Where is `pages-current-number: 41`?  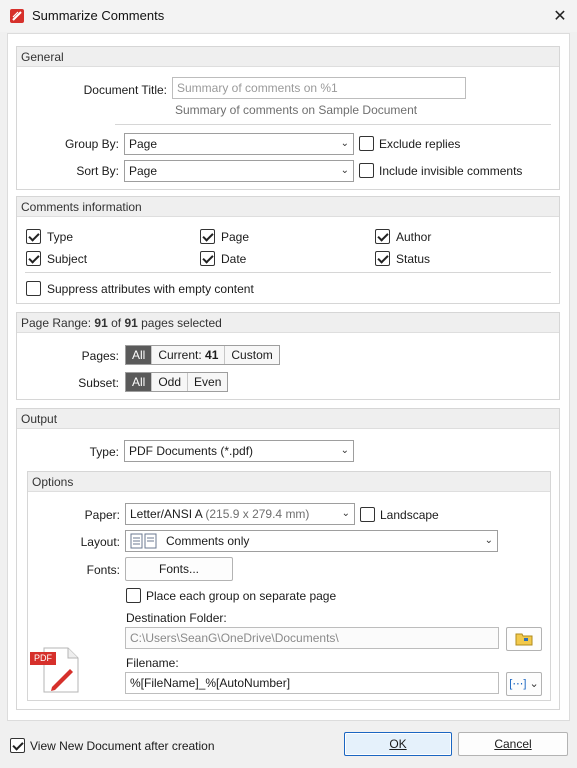 pages-current-number: 41 is located at coordinates (212, 355).